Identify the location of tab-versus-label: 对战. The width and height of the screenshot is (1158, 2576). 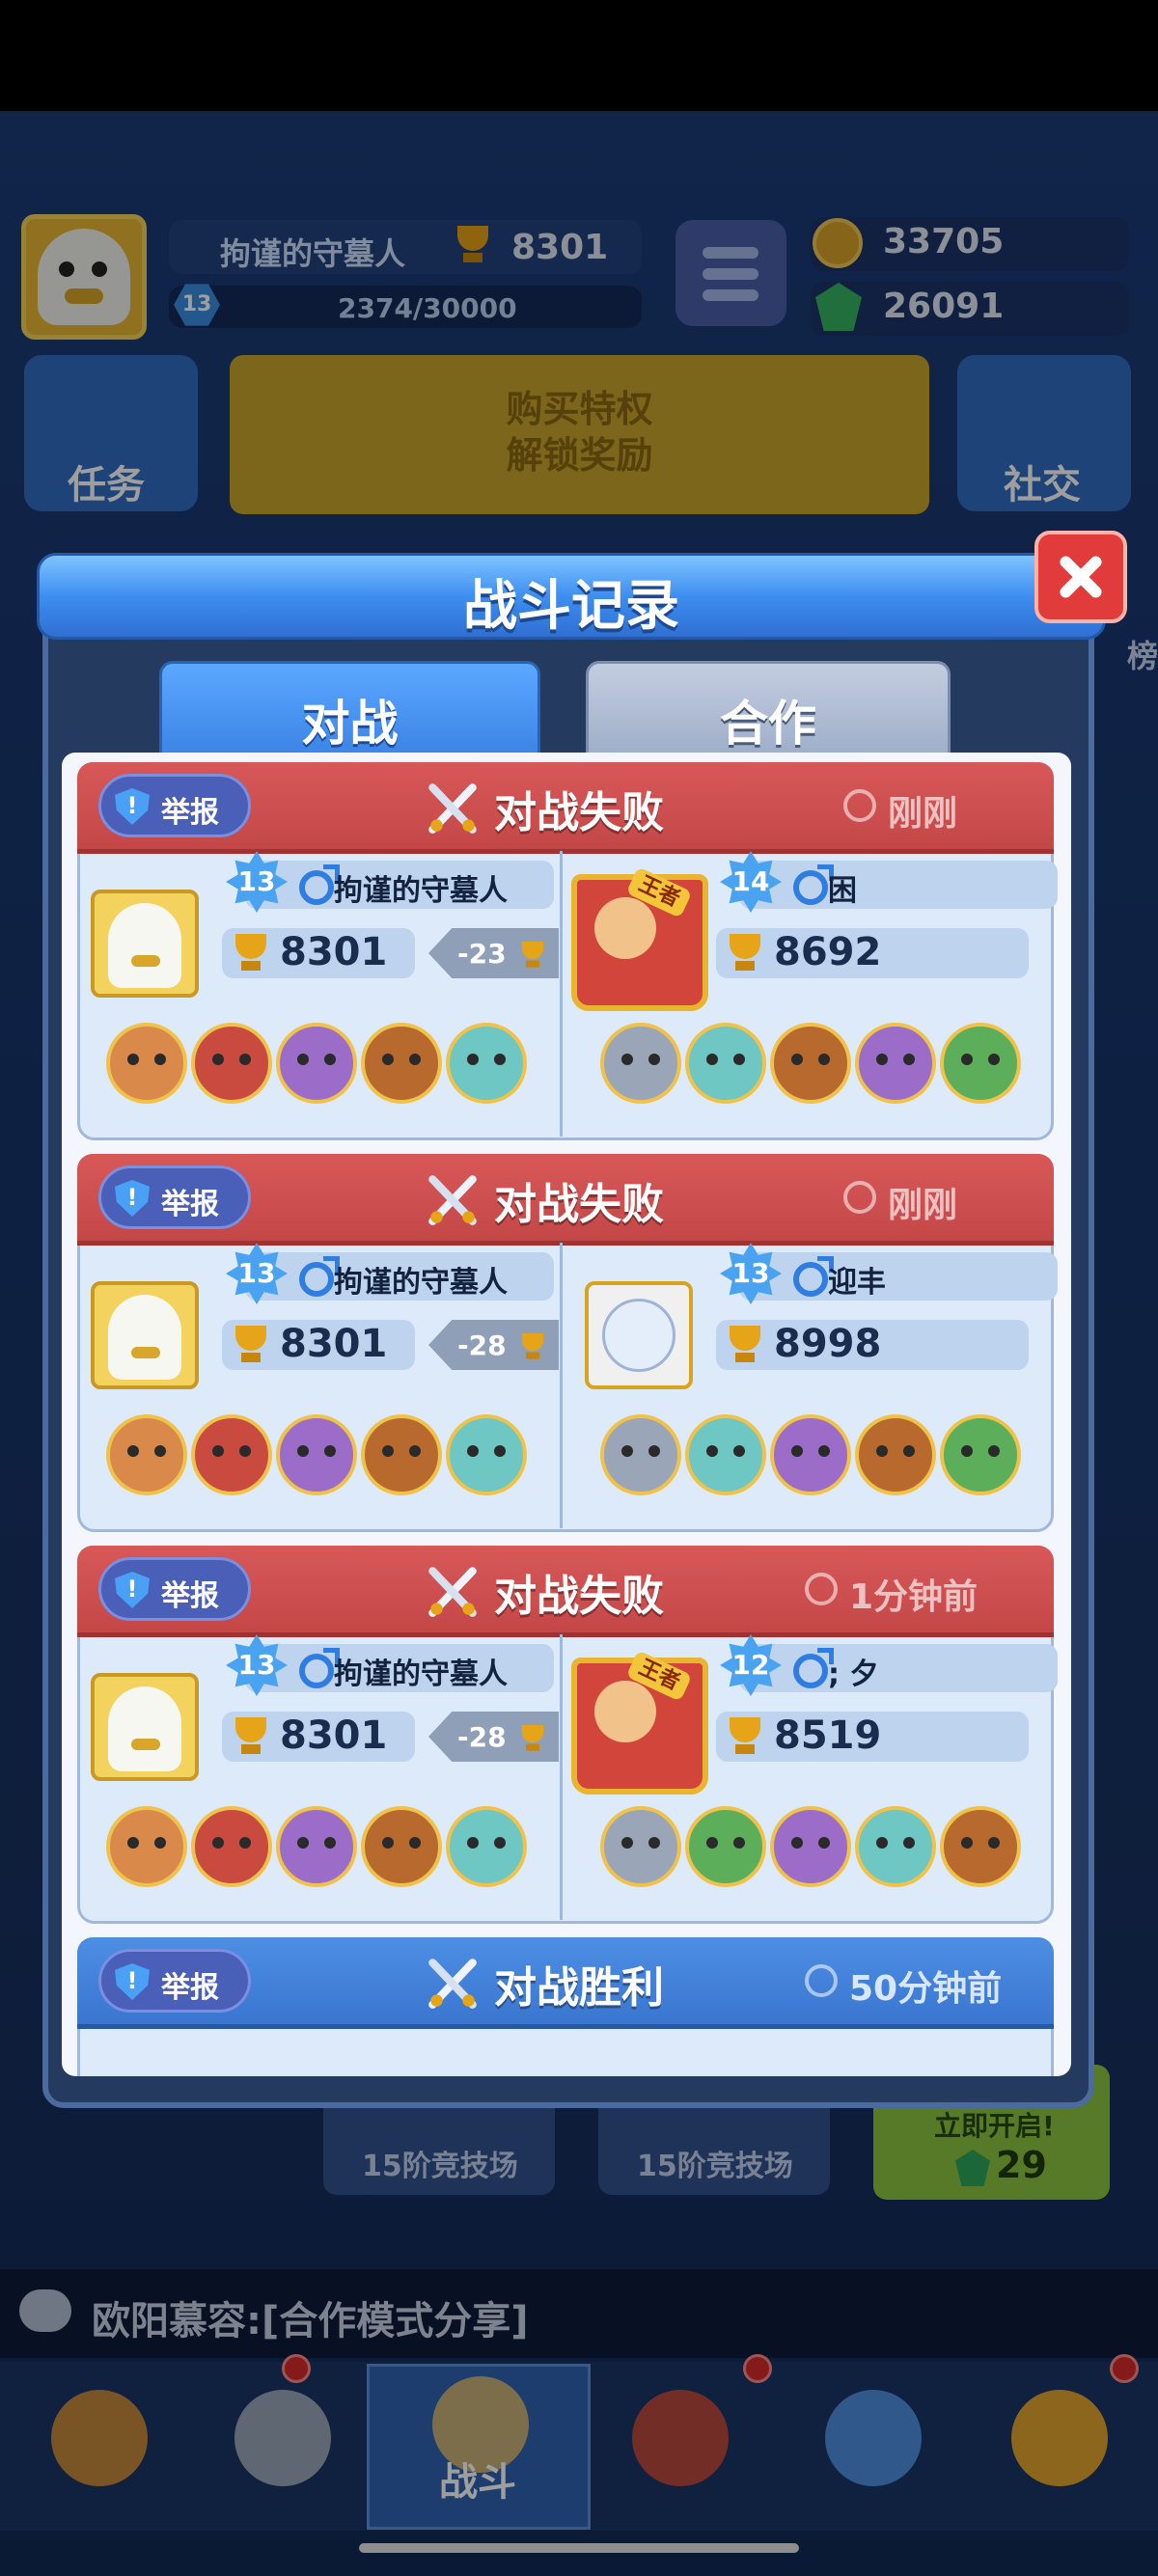
(350, 724).